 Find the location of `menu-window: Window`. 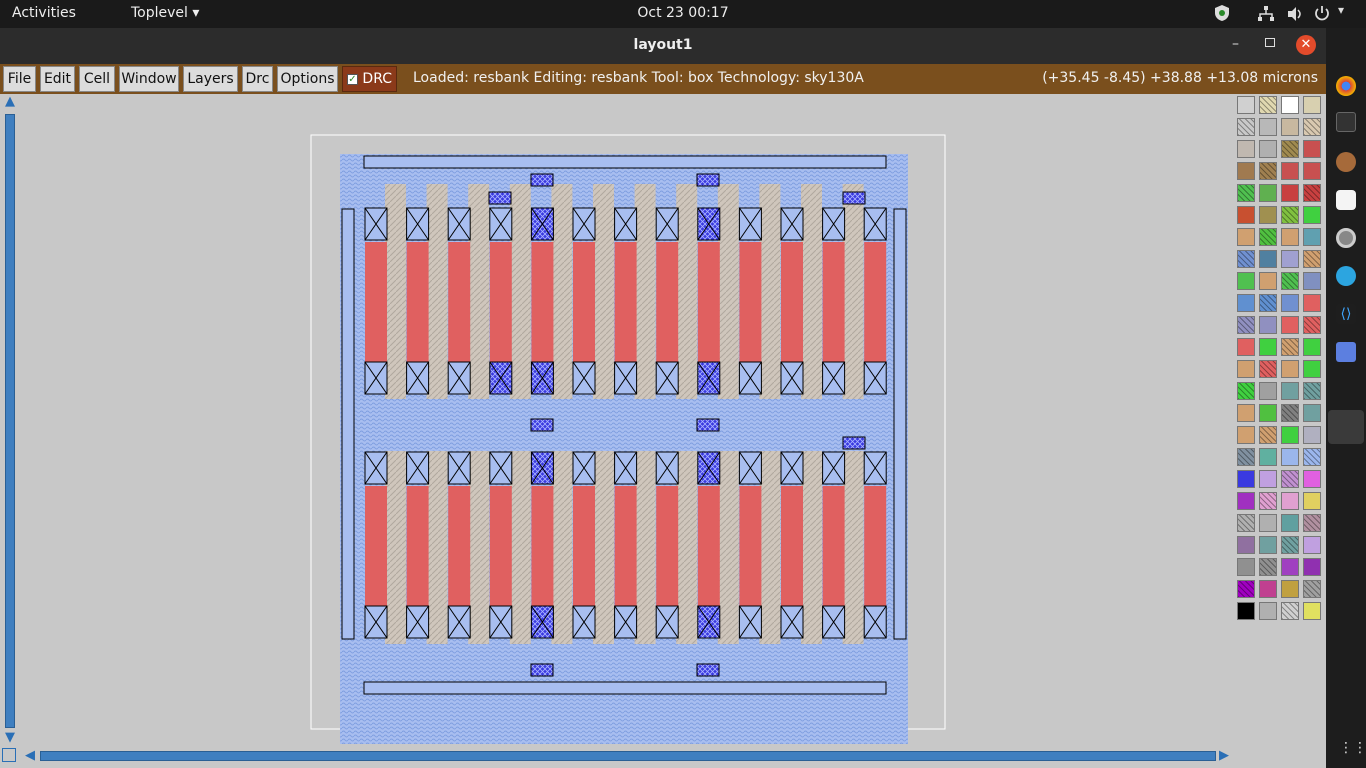

menu-window: Window is located at coordinates (149, 79).